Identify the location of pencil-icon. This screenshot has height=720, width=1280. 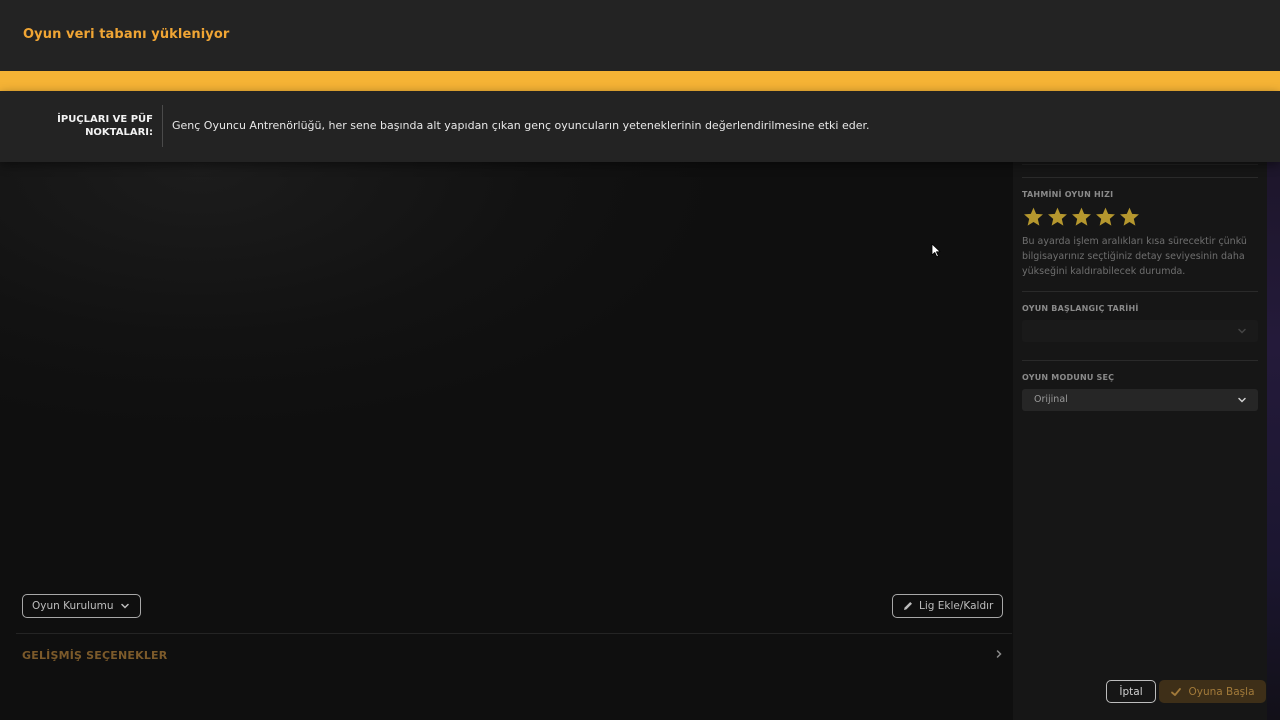
(908, 606).